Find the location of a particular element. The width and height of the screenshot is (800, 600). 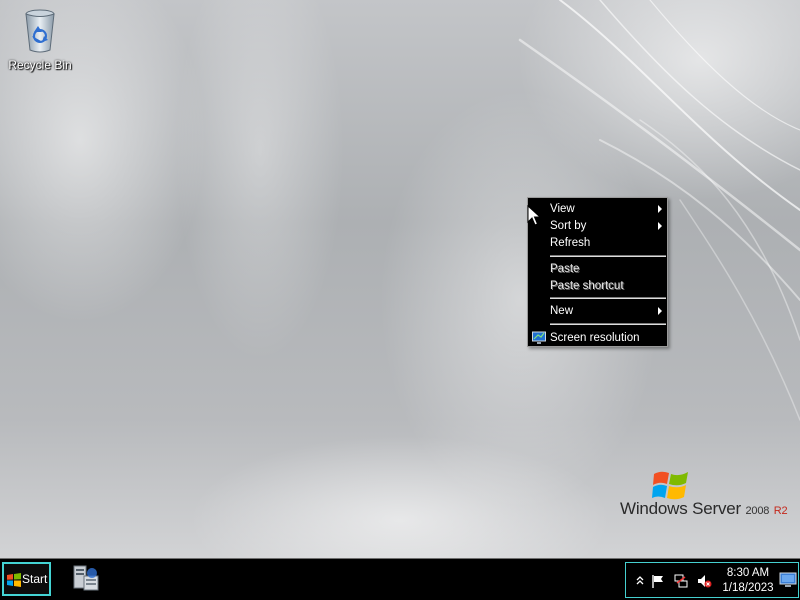

server-manager-button is located at coordinates (86, 578).